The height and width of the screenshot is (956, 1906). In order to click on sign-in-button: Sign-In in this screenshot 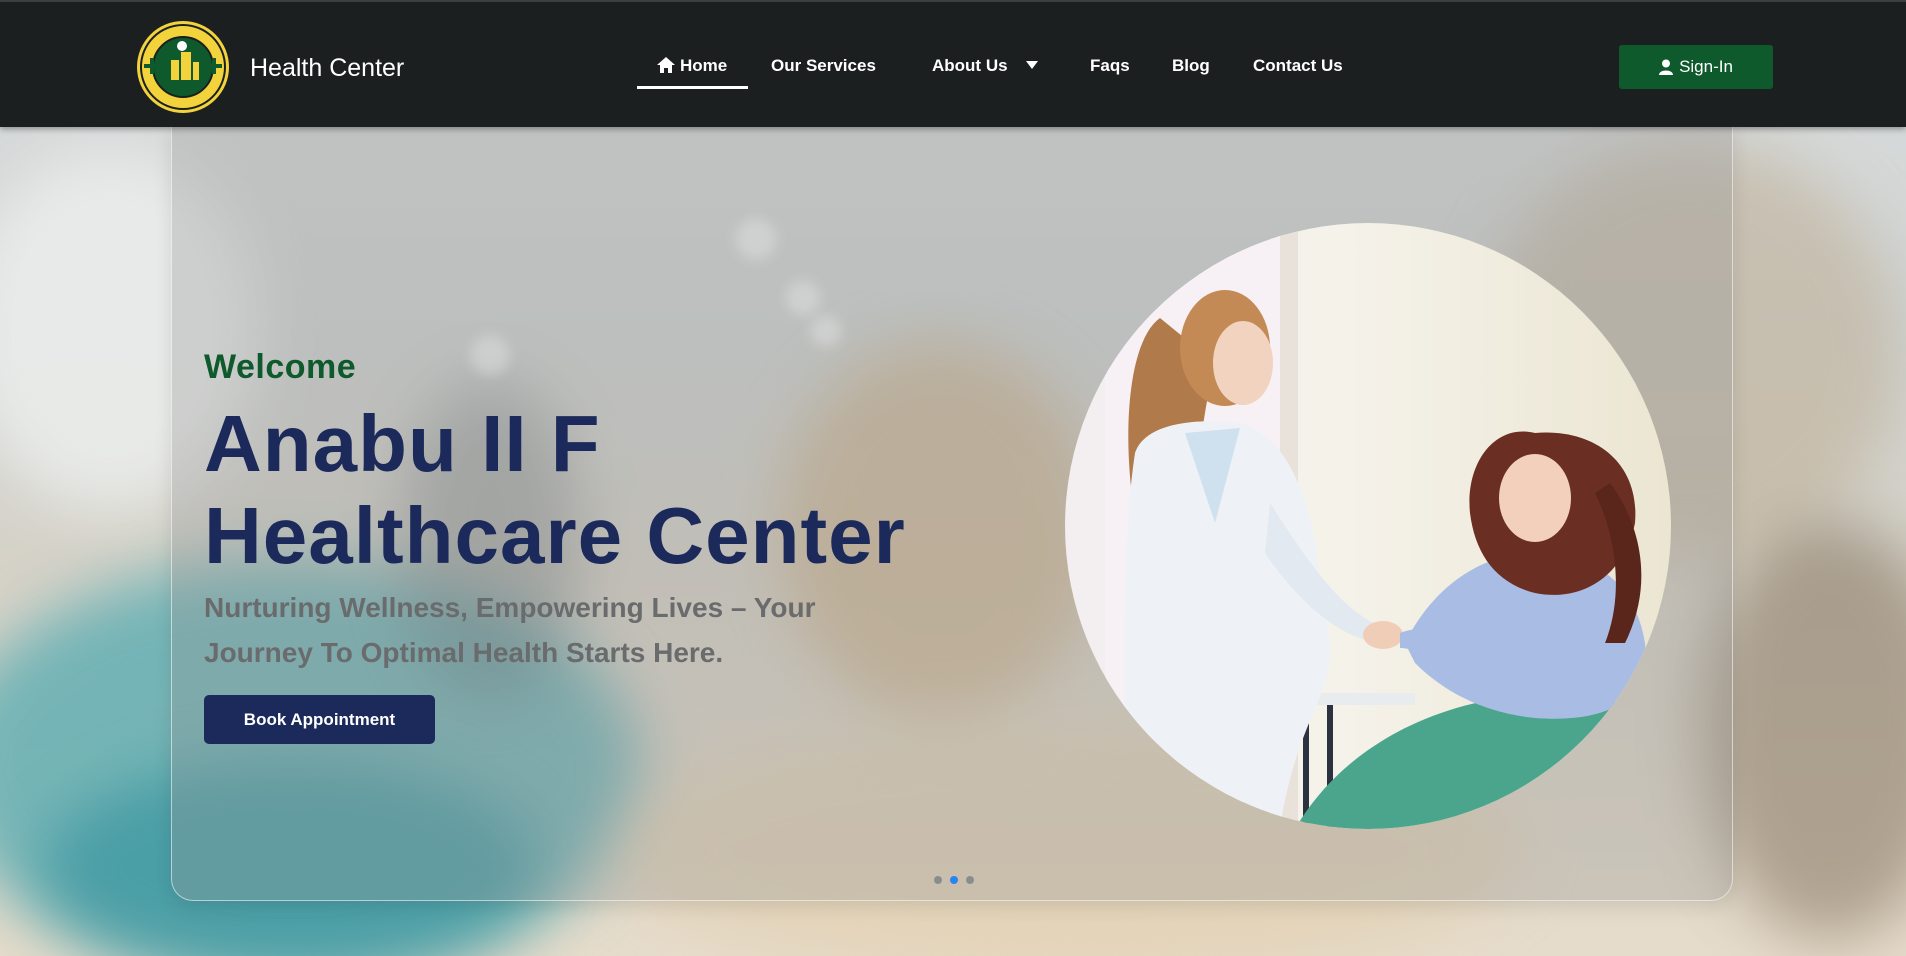, I will do `click(1696, 67)`.